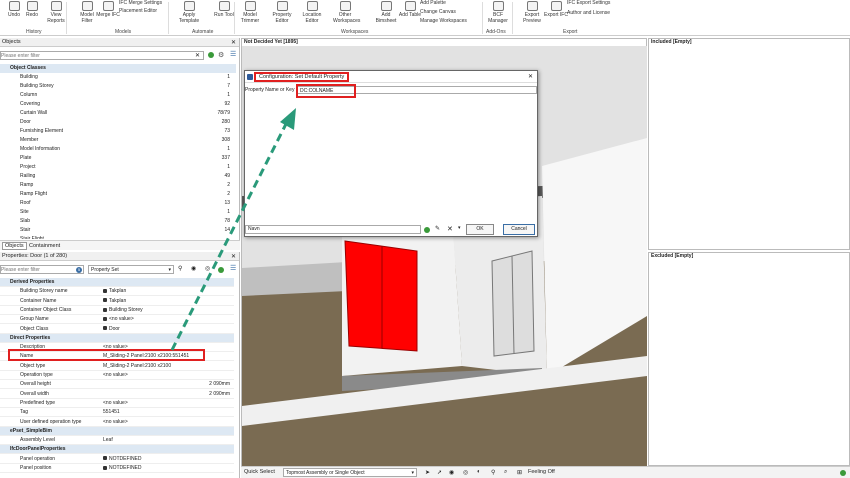 This screenshot has width=850, height=478. Describe the element at coordinates (588, 13) in the screenshot. I see `author-license-link: Author and License` at that location.